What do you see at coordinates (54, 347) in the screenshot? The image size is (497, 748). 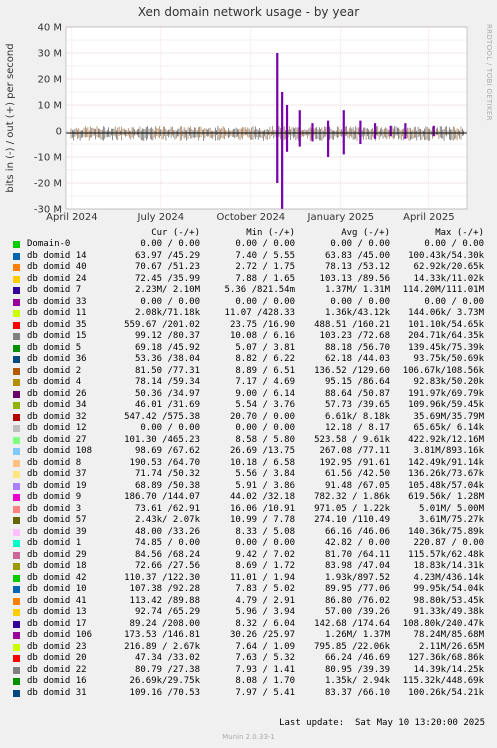 I see `legend-name: db domid 5` at bounding box center [54, 347].